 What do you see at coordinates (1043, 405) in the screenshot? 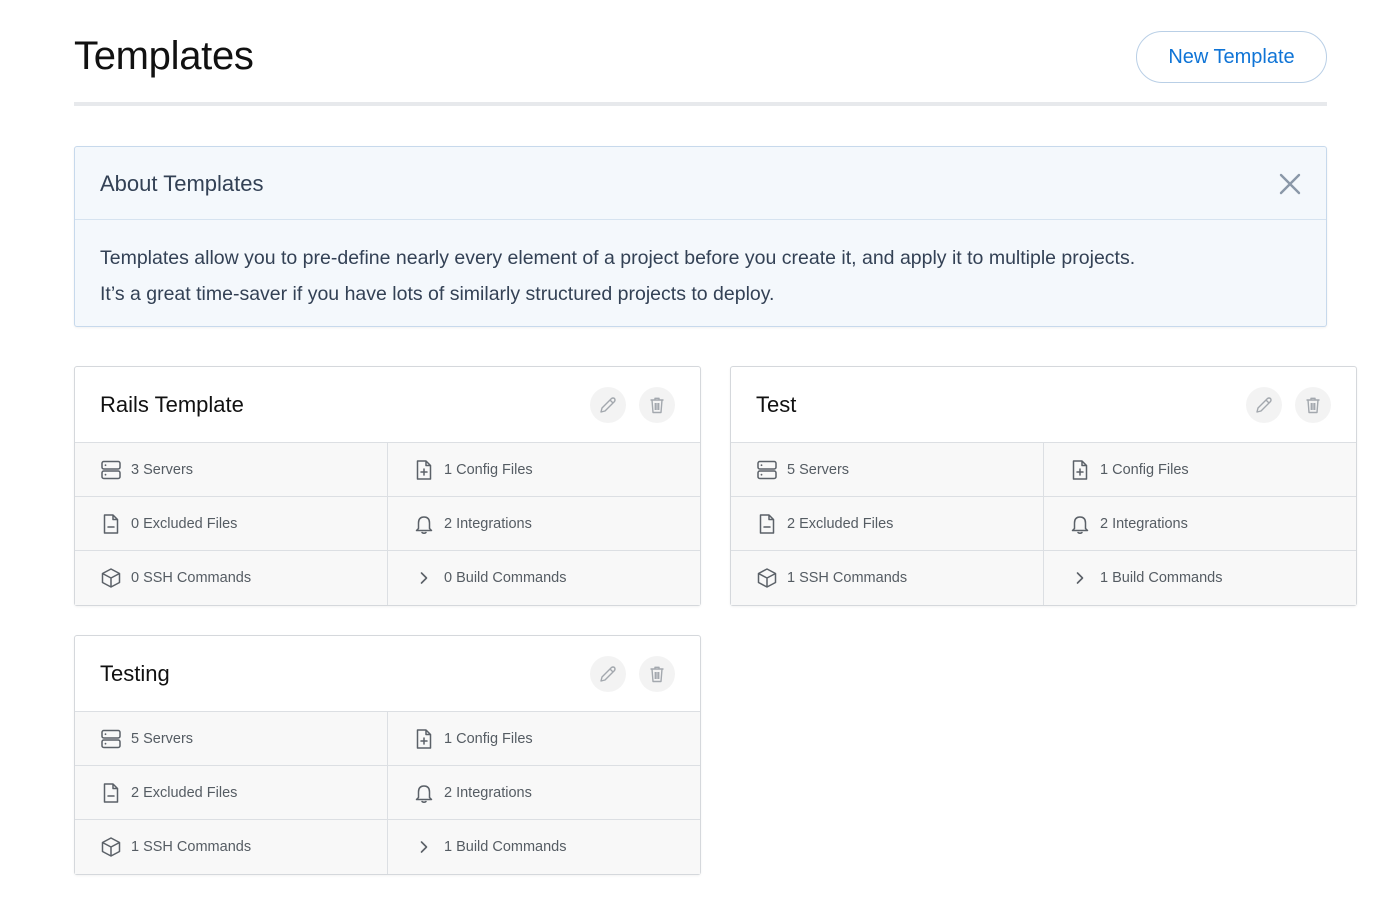
I see `template-card-header: Test` at bounding box center [1043, 405].